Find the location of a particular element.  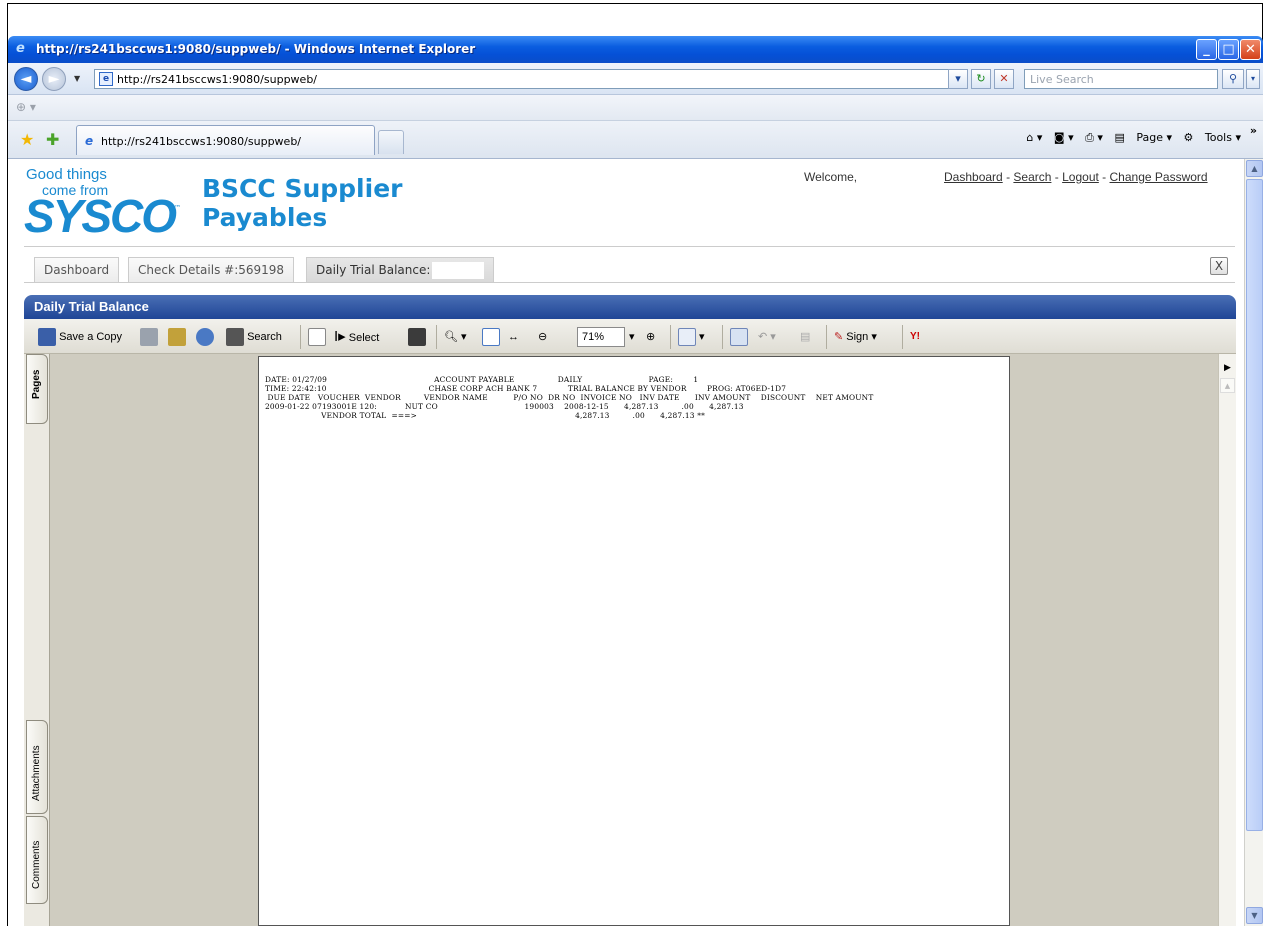

fit-page-button is located at coordinates (491, 337).